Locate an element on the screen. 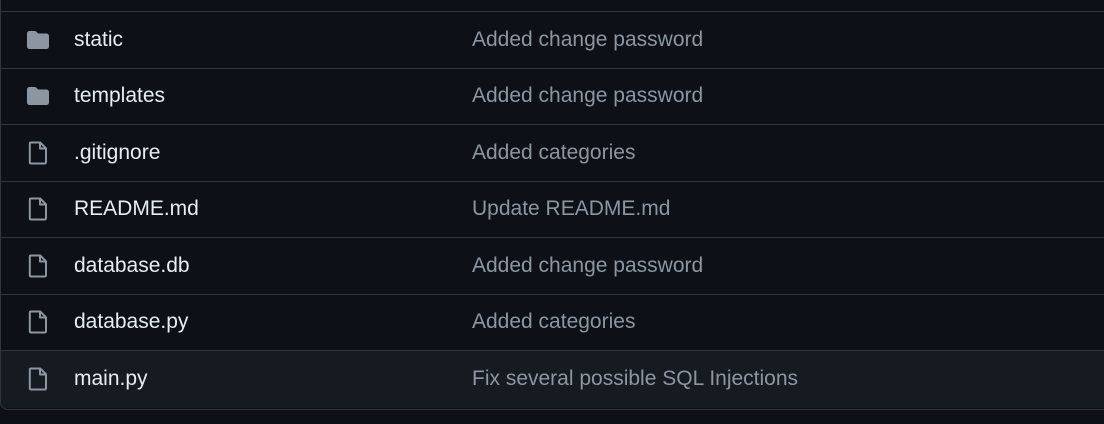 This screenshot has width=1104, height=424. file-name-link: database.py is located at coordinates (131, 322).